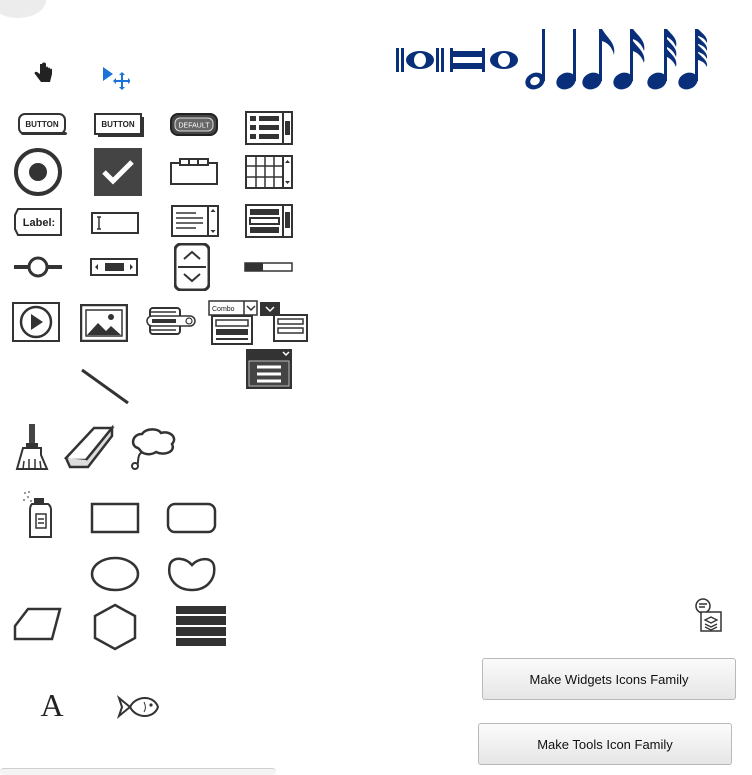 This screenshot has width=752, height=775. What do you see at coordinates (104, 323) in the screenshot?
I see `image-well-icon` at bounding box center [104, 323].